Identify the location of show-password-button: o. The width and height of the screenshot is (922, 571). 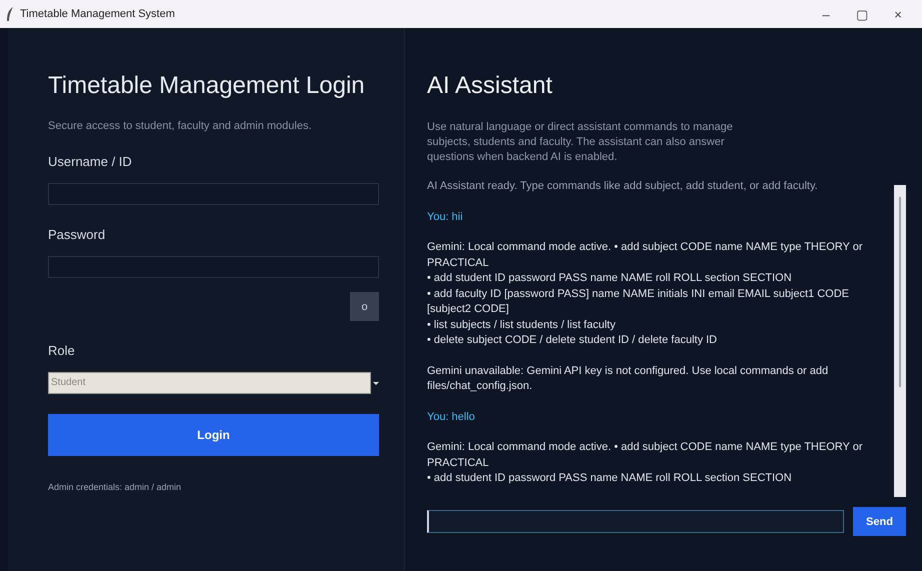
(364, 306).